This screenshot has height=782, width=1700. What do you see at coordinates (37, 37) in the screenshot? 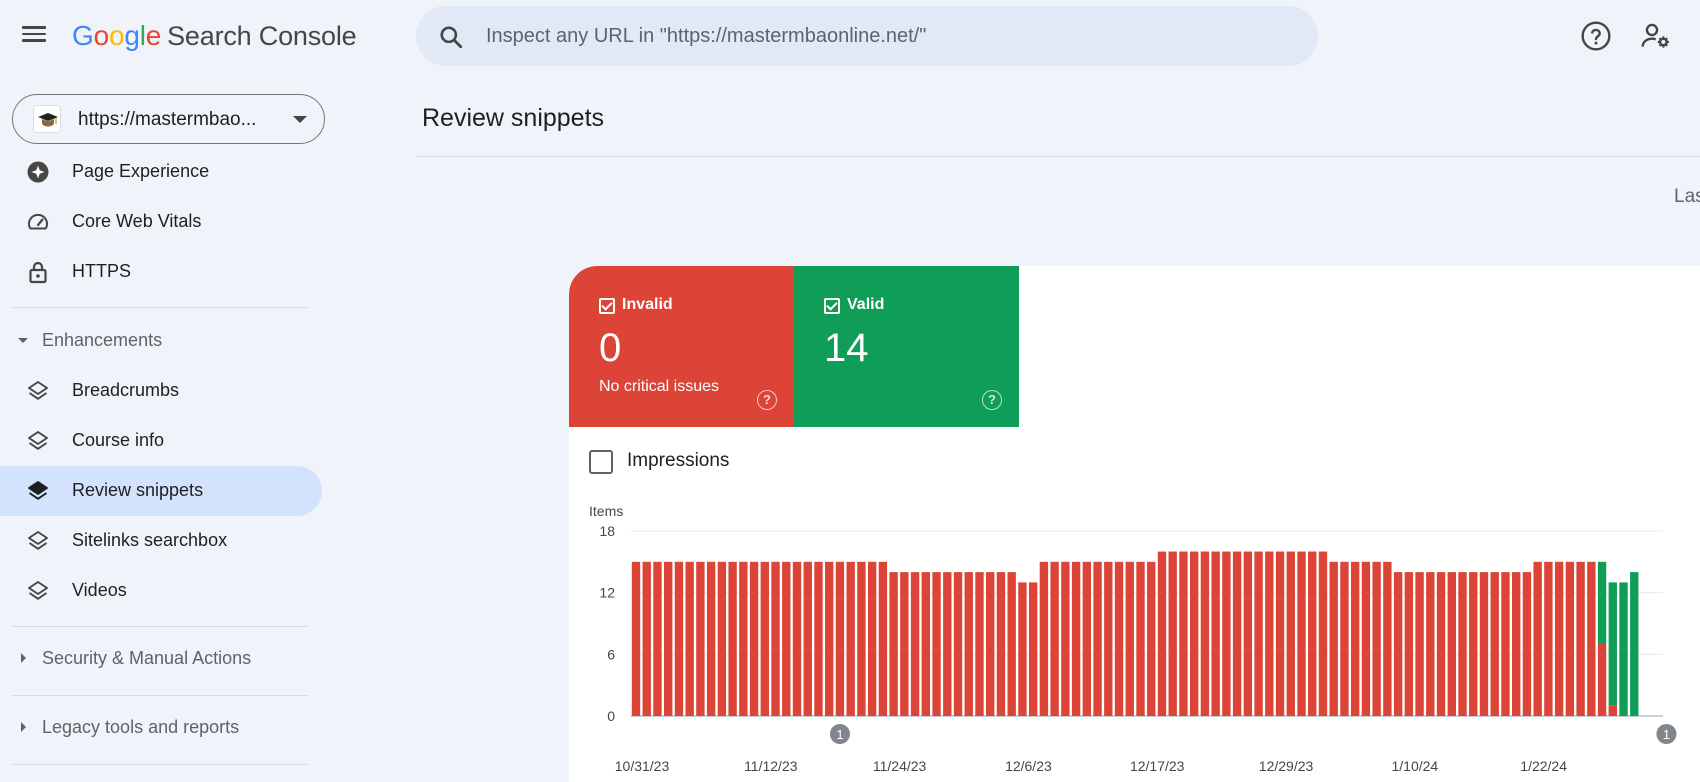
I see `main-menu-button` at bounding box center [37, 37].